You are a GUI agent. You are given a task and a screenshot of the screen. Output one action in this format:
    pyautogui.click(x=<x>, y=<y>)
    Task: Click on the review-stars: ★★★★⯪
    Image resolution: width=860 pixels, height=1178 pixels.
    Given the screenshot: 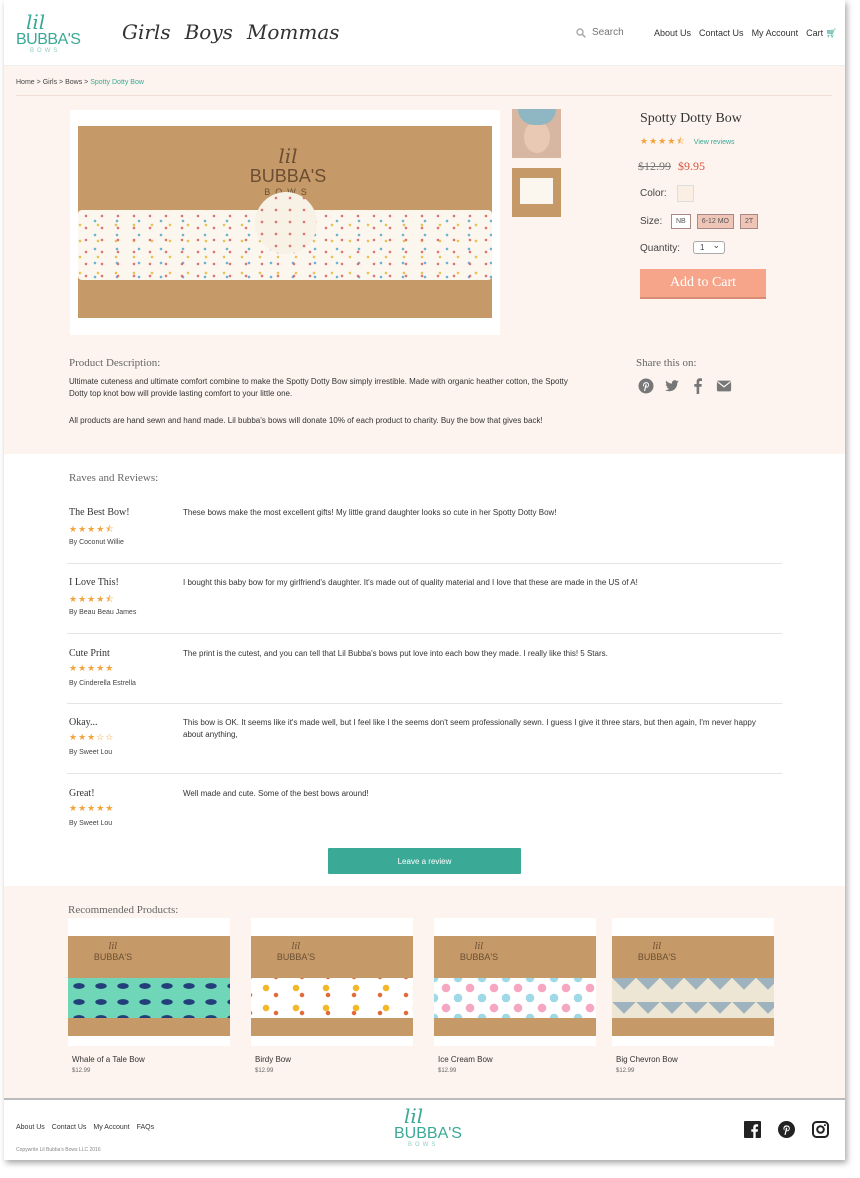 What is the action you would take?
    pyautogui.click(x=92, y=599)
    